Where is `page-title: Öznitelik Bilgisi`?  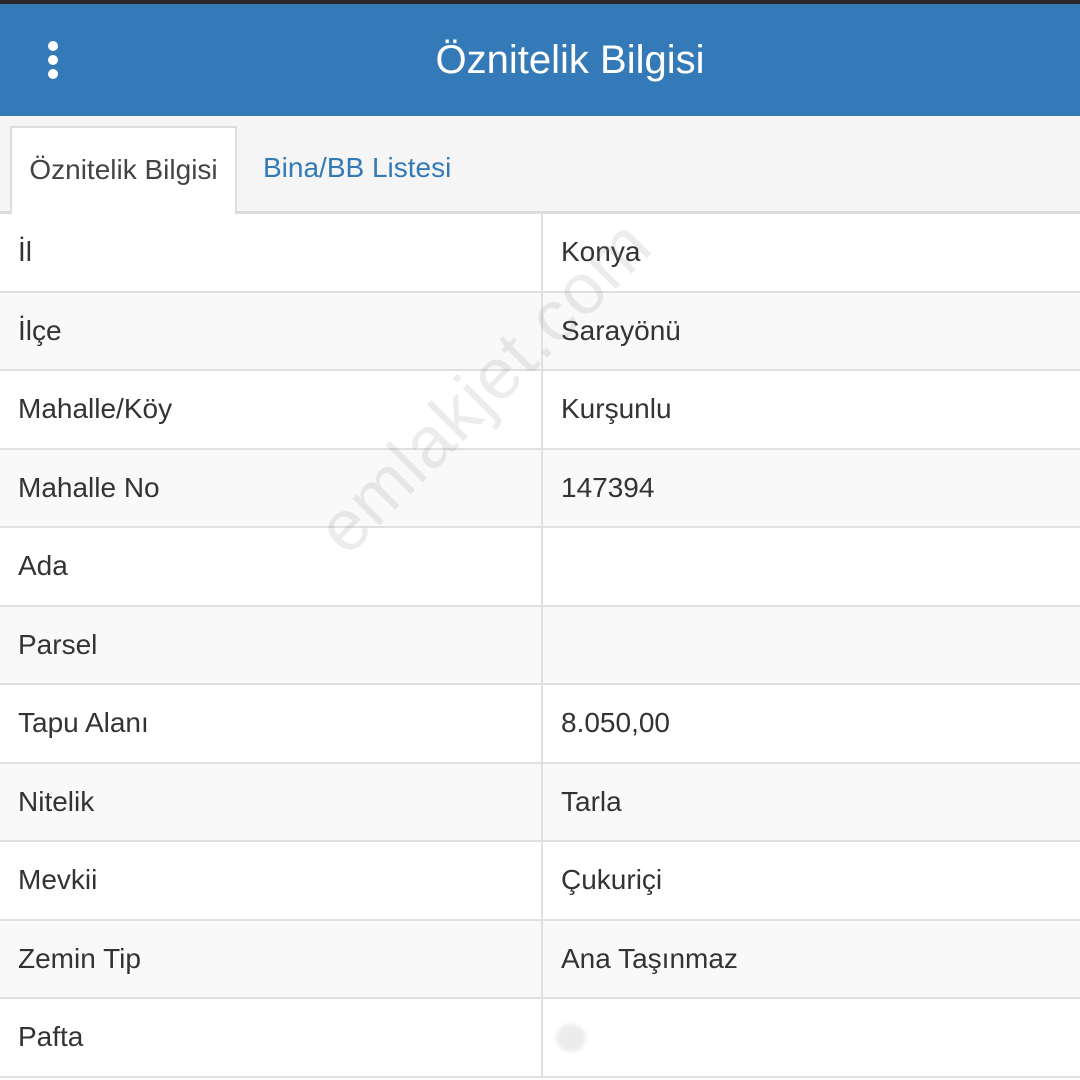
page-title: Öznitelik Bilgisi is located at coordinates (570, 60).